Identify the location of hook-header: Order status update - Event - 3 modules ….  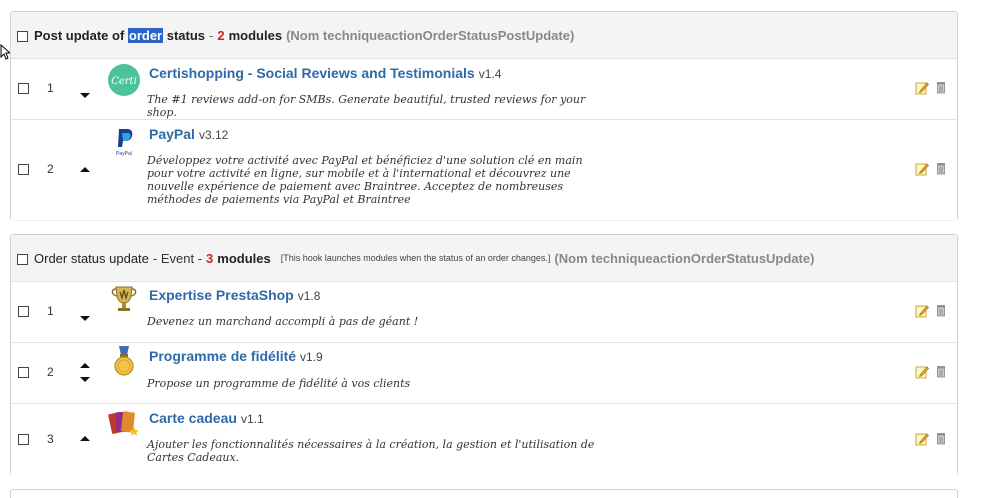
(484, 258).